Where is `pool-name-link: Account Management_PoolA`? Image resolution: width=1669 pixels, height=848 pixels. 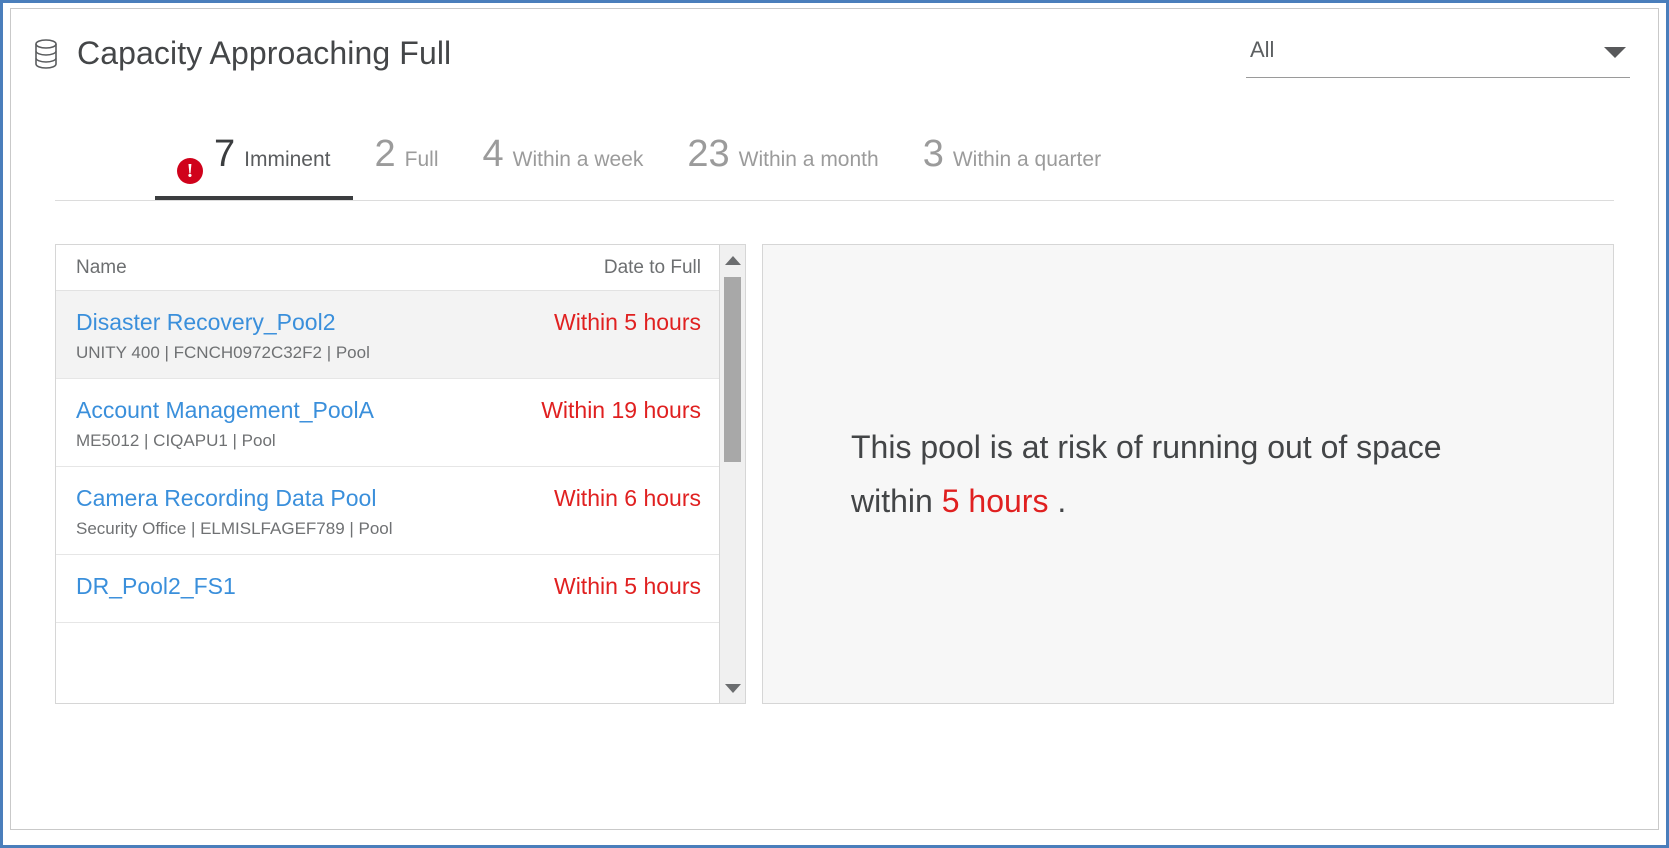 pool-name-link: Account Management_PoolA is located at coordinates (225, 410).